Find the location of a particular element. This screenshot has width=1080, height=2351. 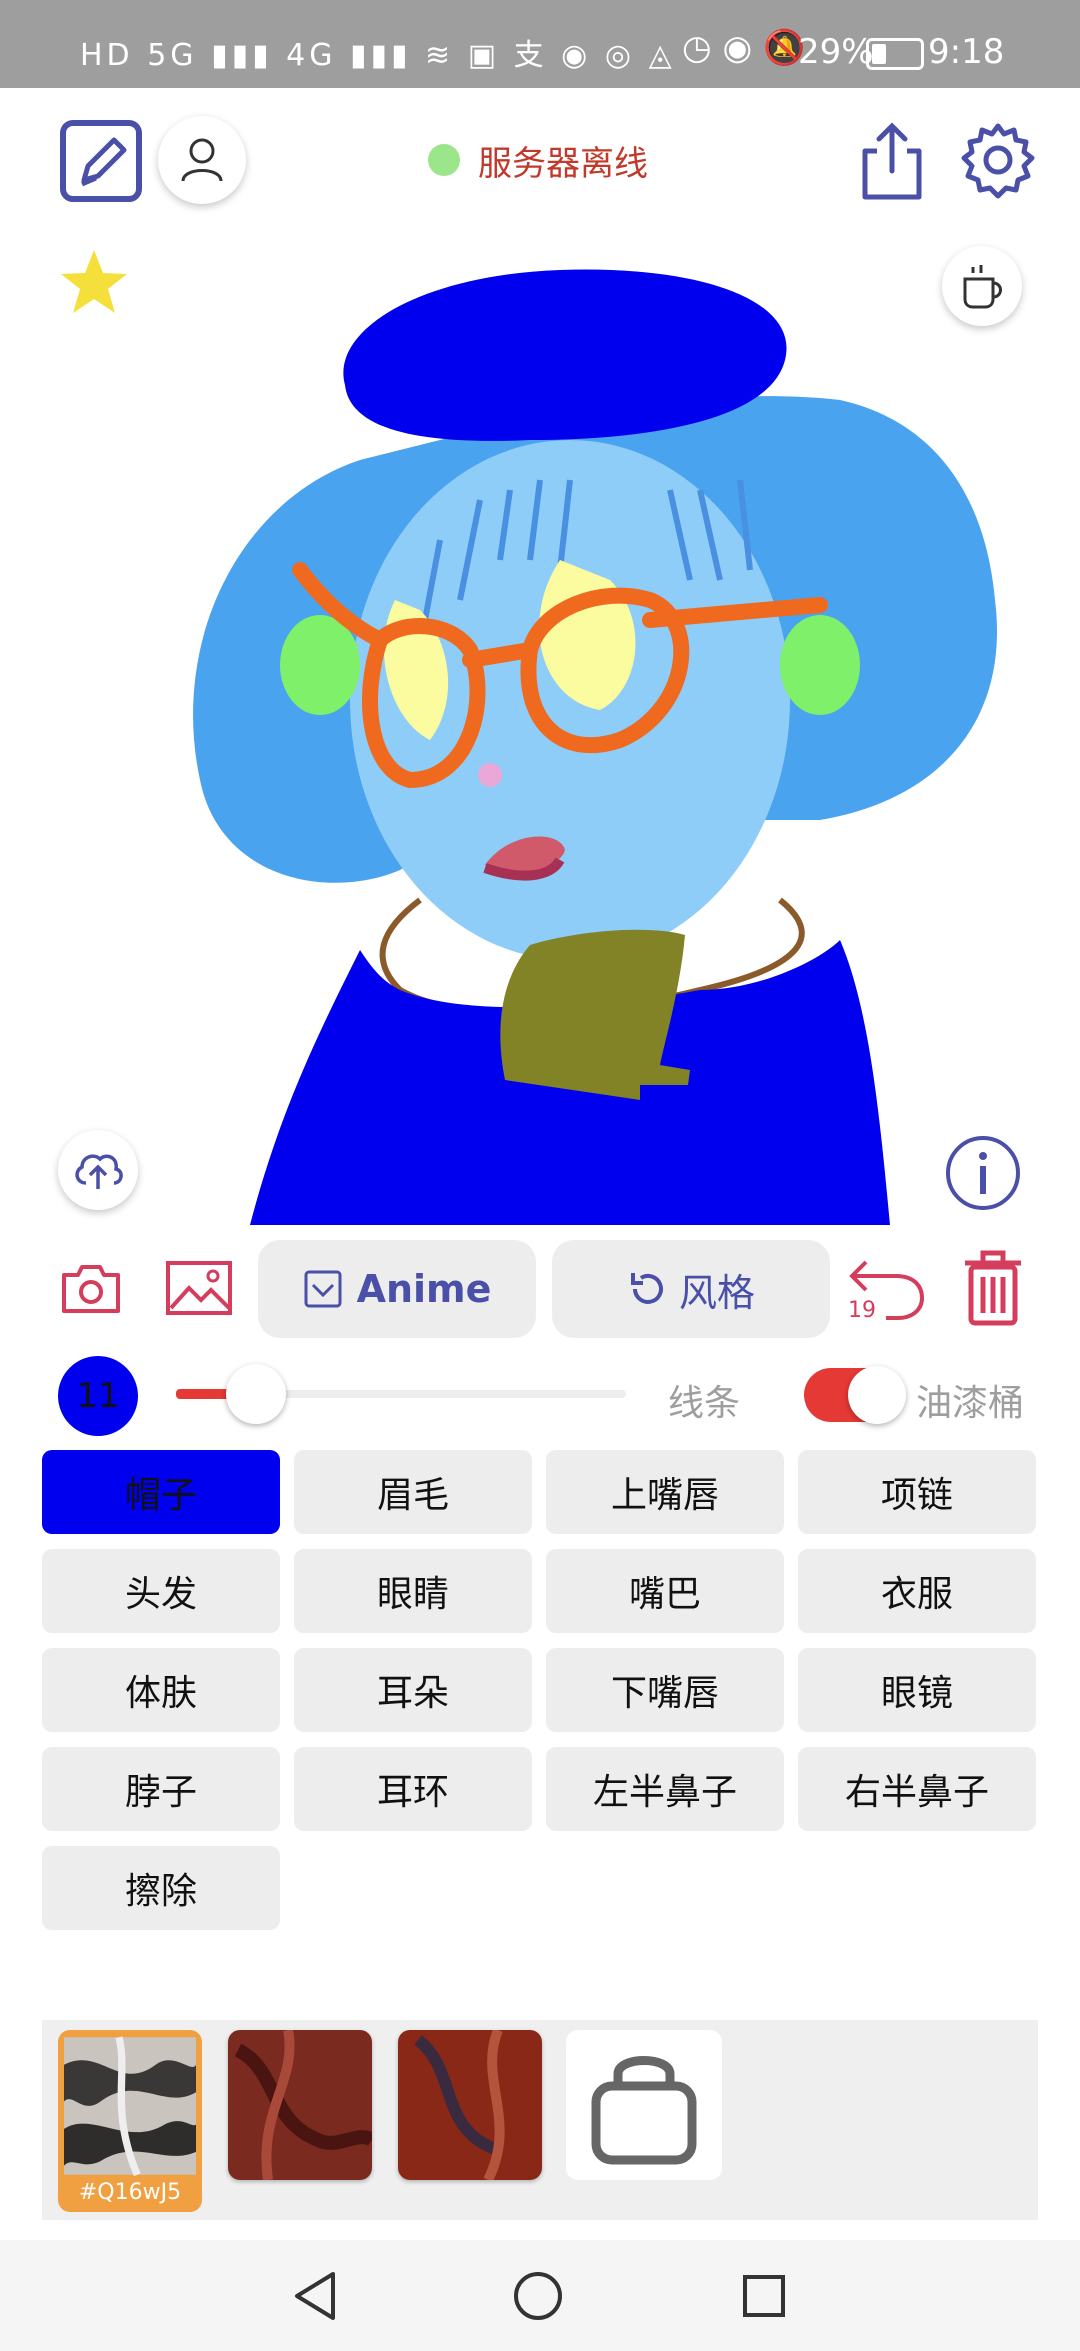

undo-count: 19 is located at coordinates (862, 1310).